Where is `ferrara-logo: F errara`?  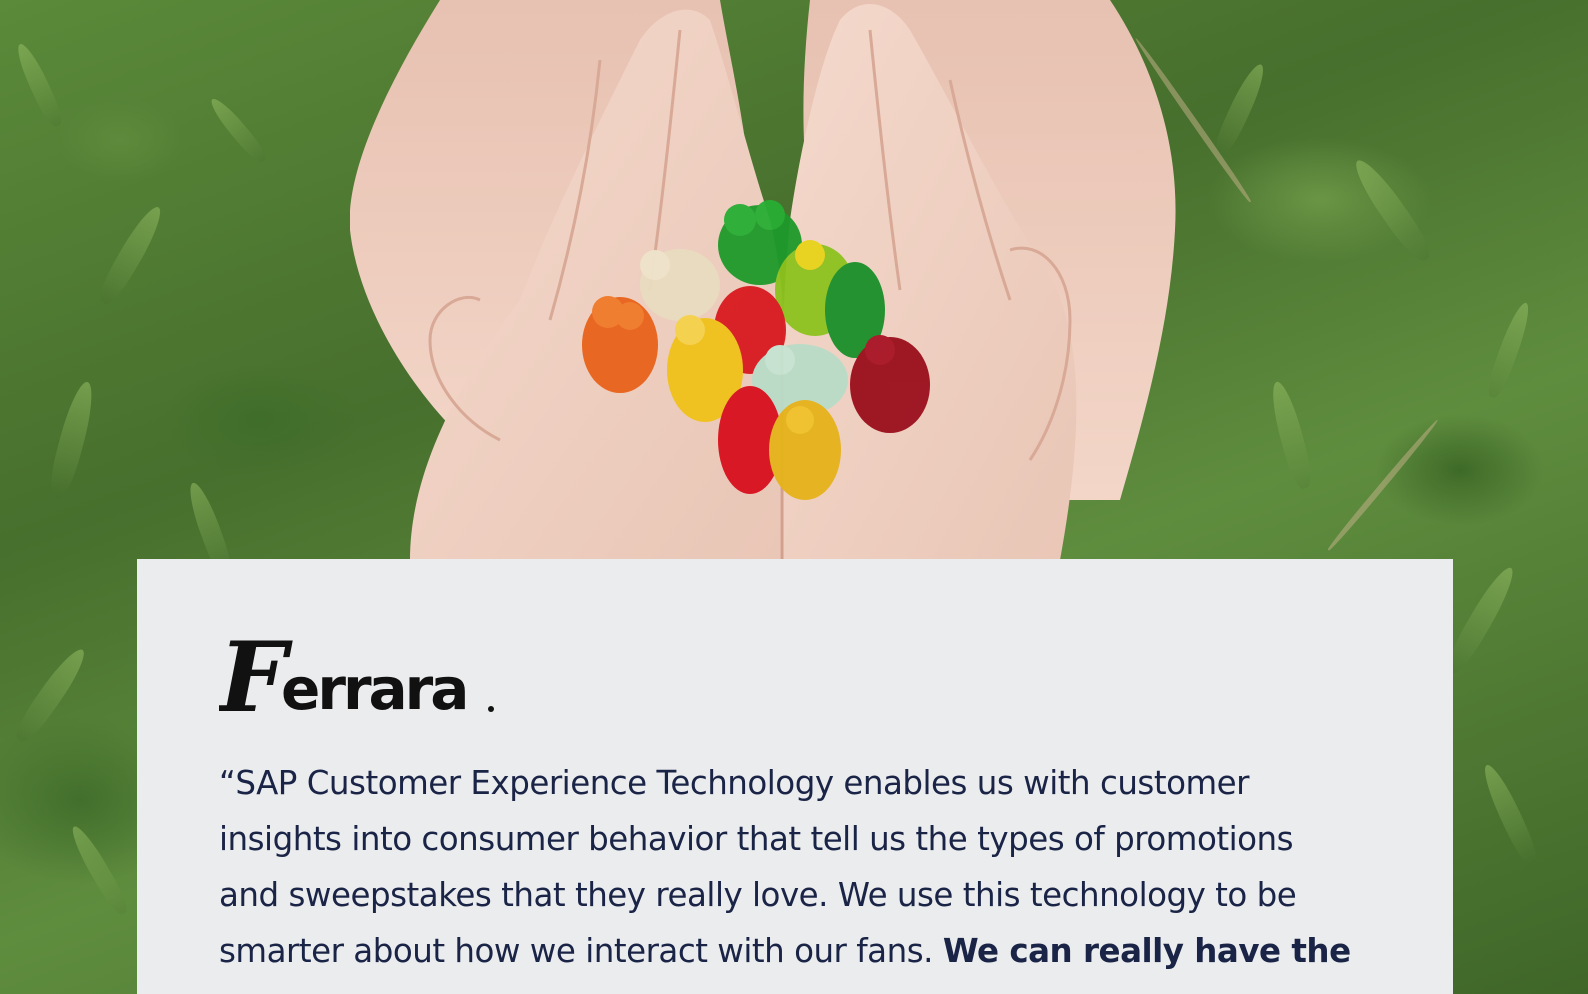
ferrara-logo: F errara is located at coordinates (356, 681).